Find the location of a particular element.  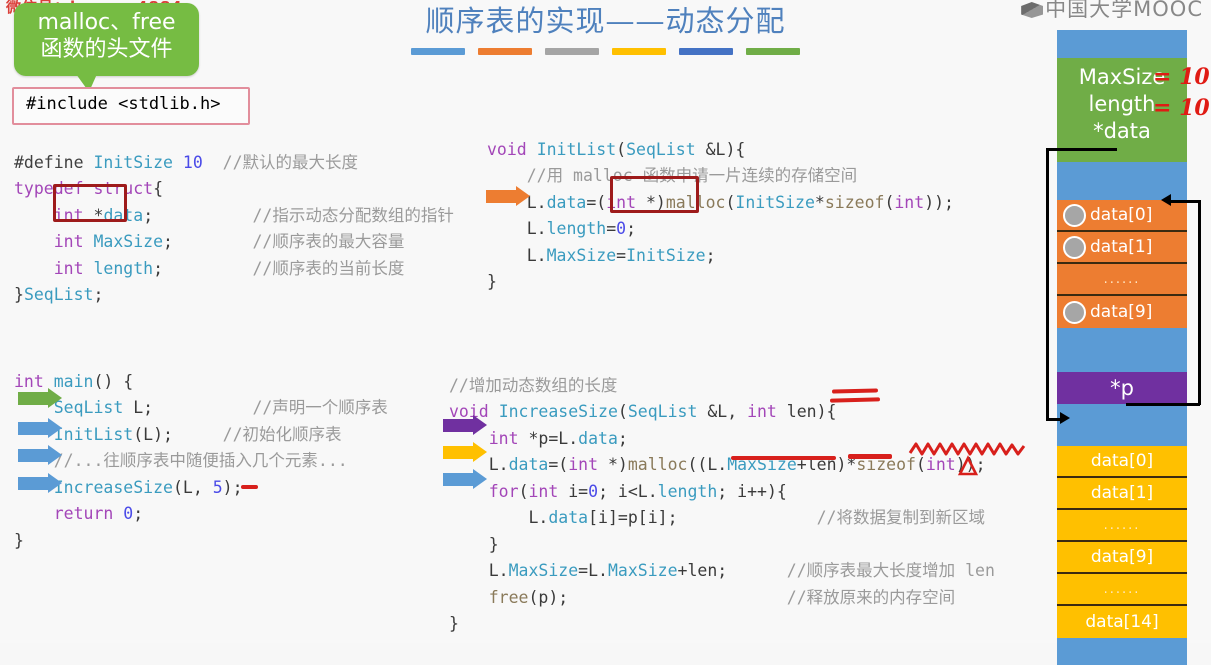

annotation-length-value: = 10 is located at coordinates (1181, 108).